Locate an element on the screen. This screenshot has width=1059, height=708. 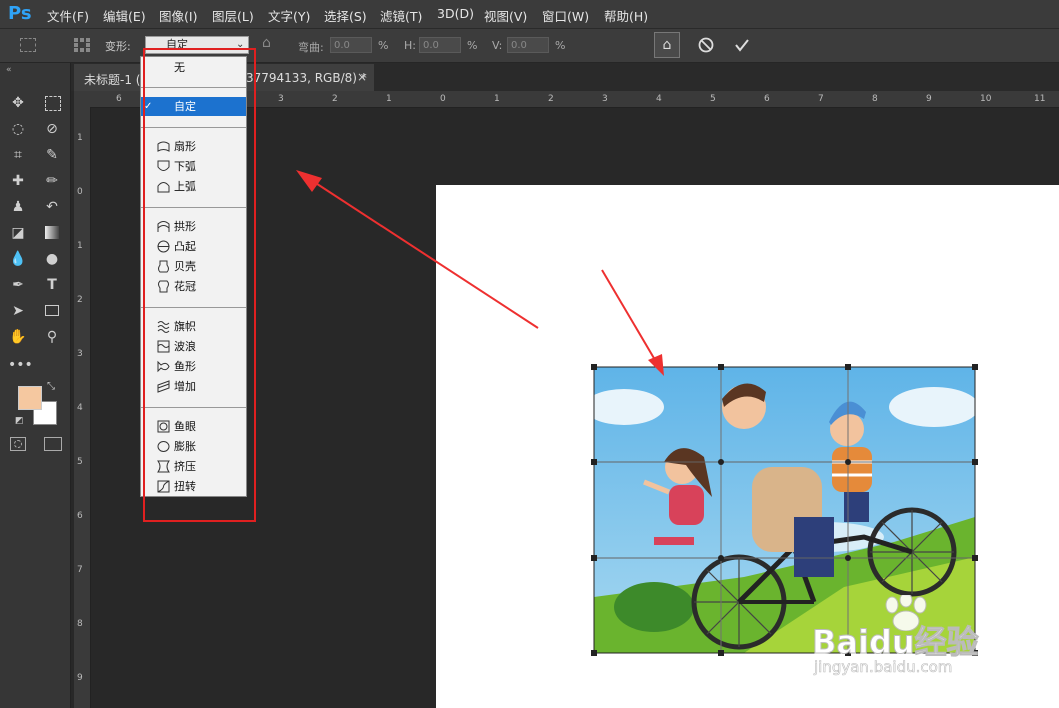
eraser-tool-icon: ◪ is located at coordinates (18, 233).